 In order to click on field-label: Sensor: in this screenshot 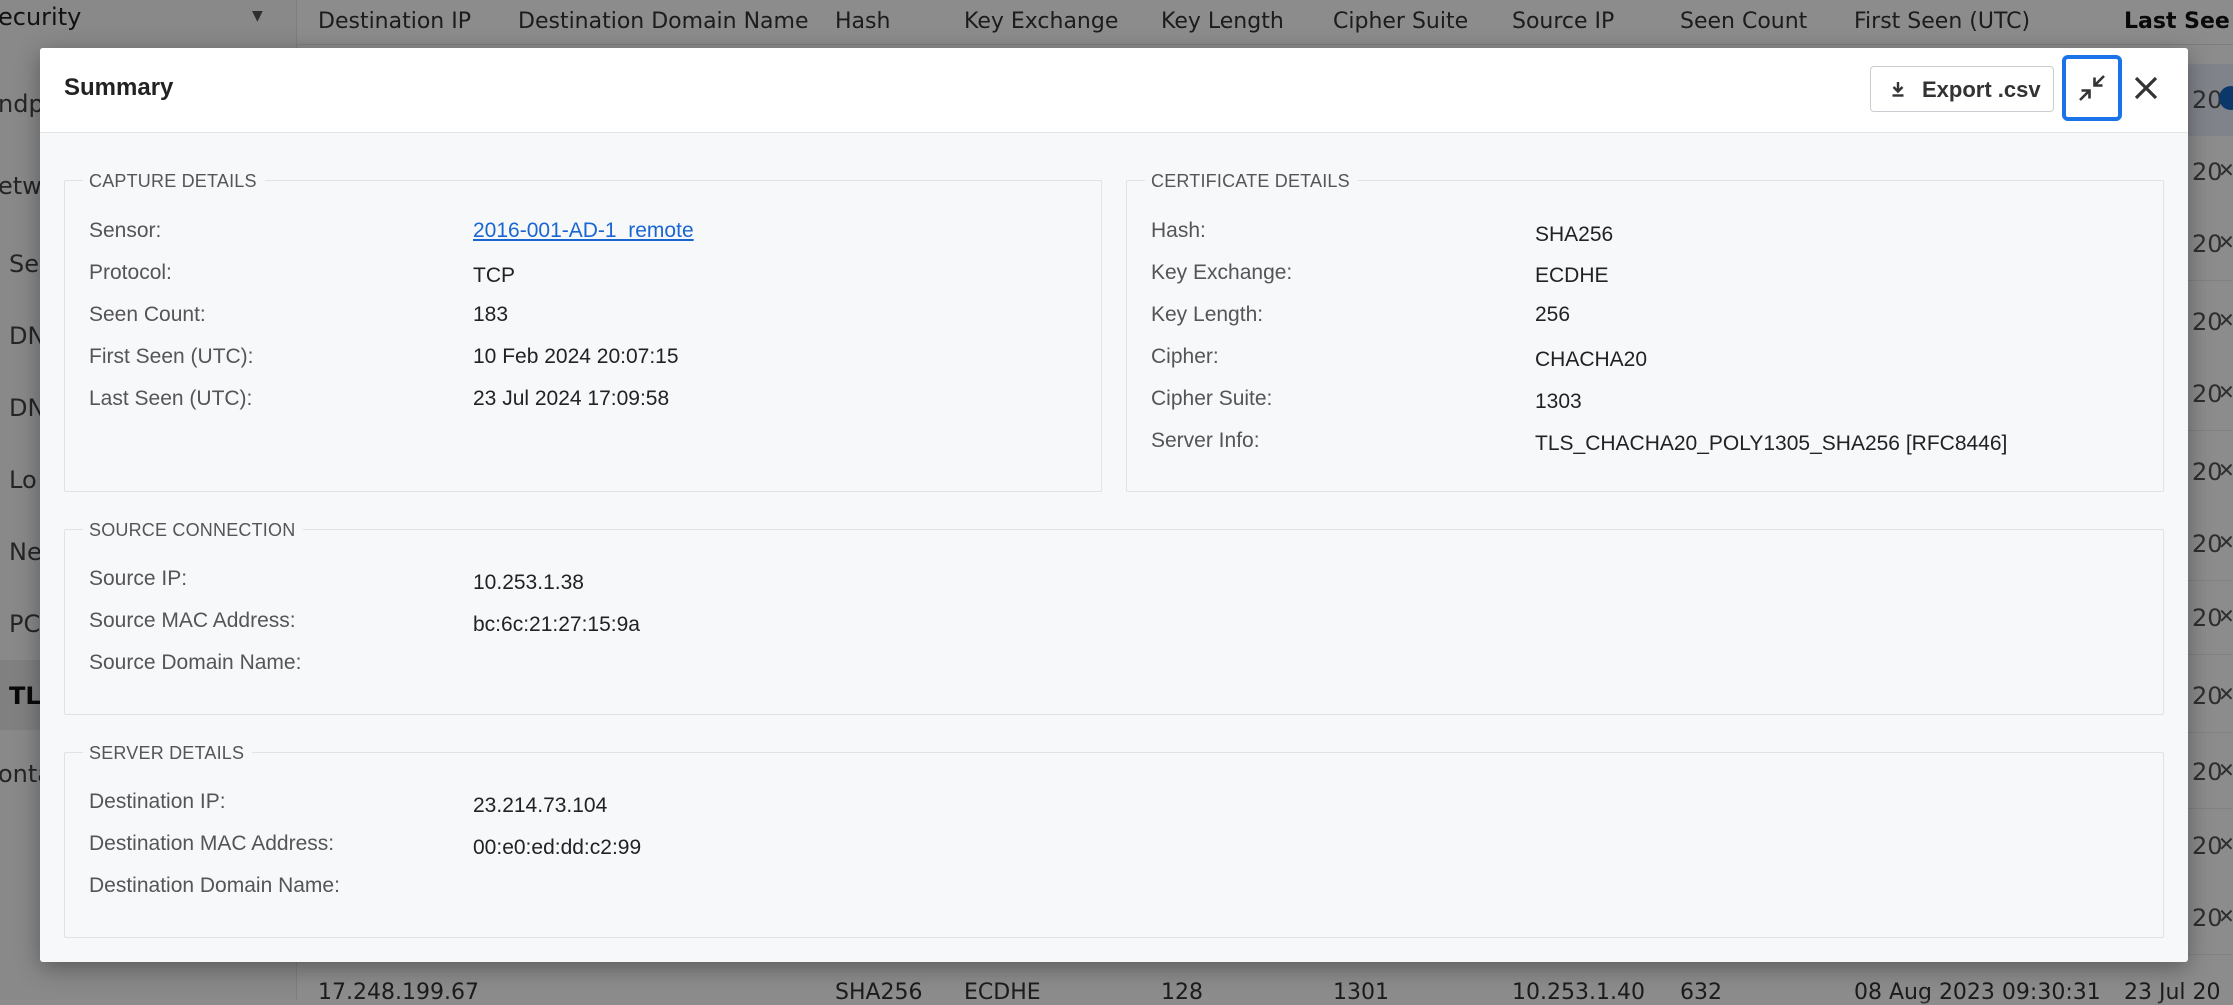, I will do `click(125, 230)`.